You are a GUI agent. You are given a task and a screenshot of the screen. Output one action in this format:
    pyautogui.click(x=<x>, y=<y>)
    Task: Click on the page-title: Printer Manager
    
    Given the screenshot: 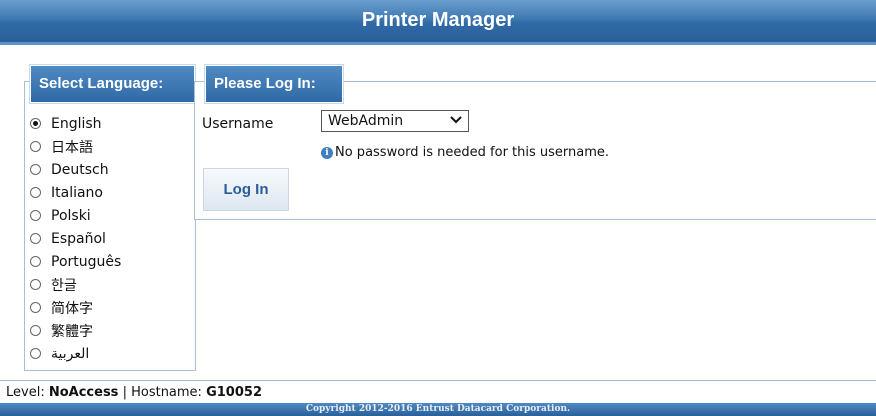 What is the action you would take?
    pyautogui.click(x=438, y=20)
    